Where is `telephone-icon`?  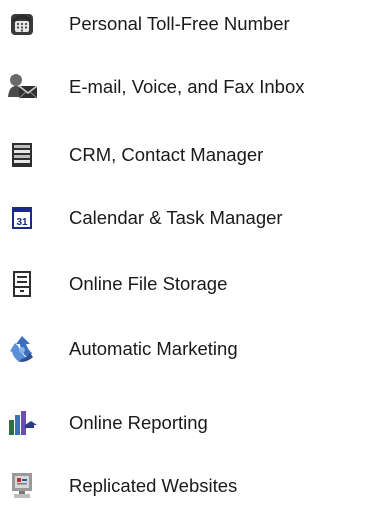 telephone-icon is located at coordinates (22, 24).